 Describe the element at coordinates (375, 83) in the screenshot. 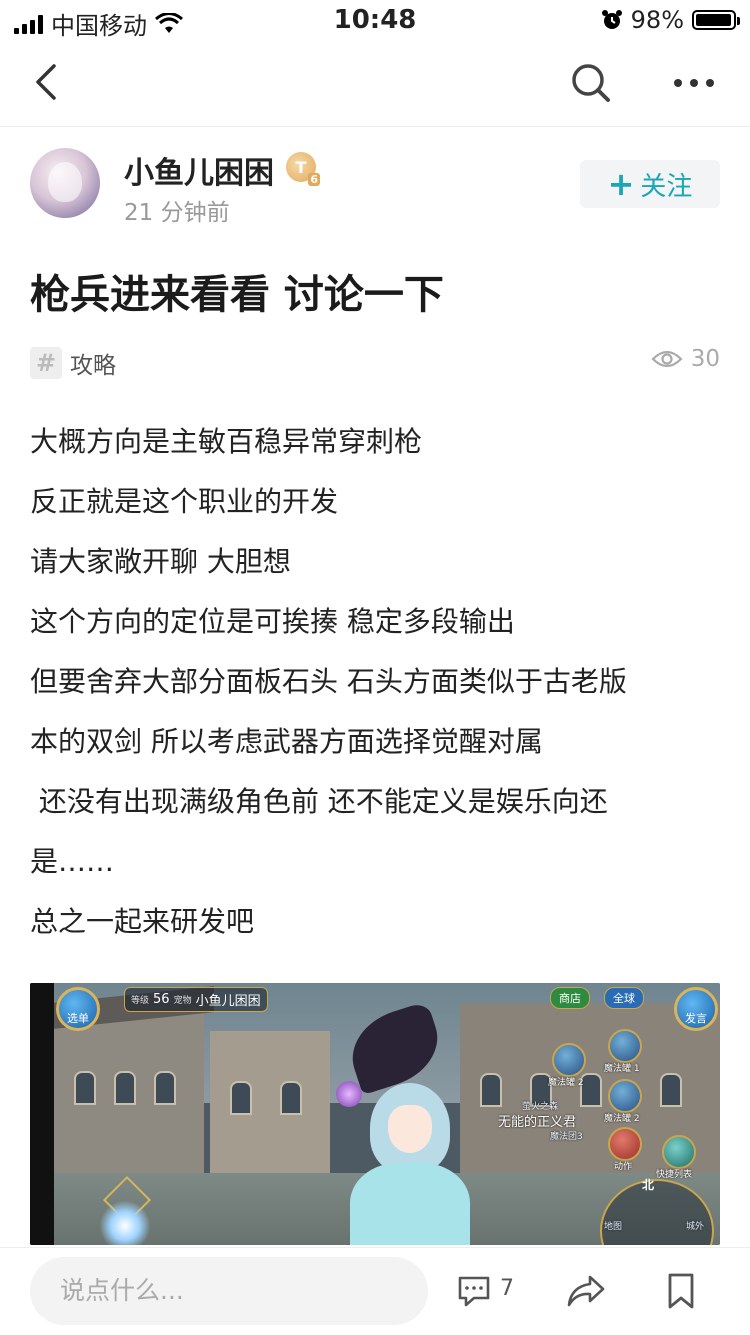

I see `nav-bar` at that location.